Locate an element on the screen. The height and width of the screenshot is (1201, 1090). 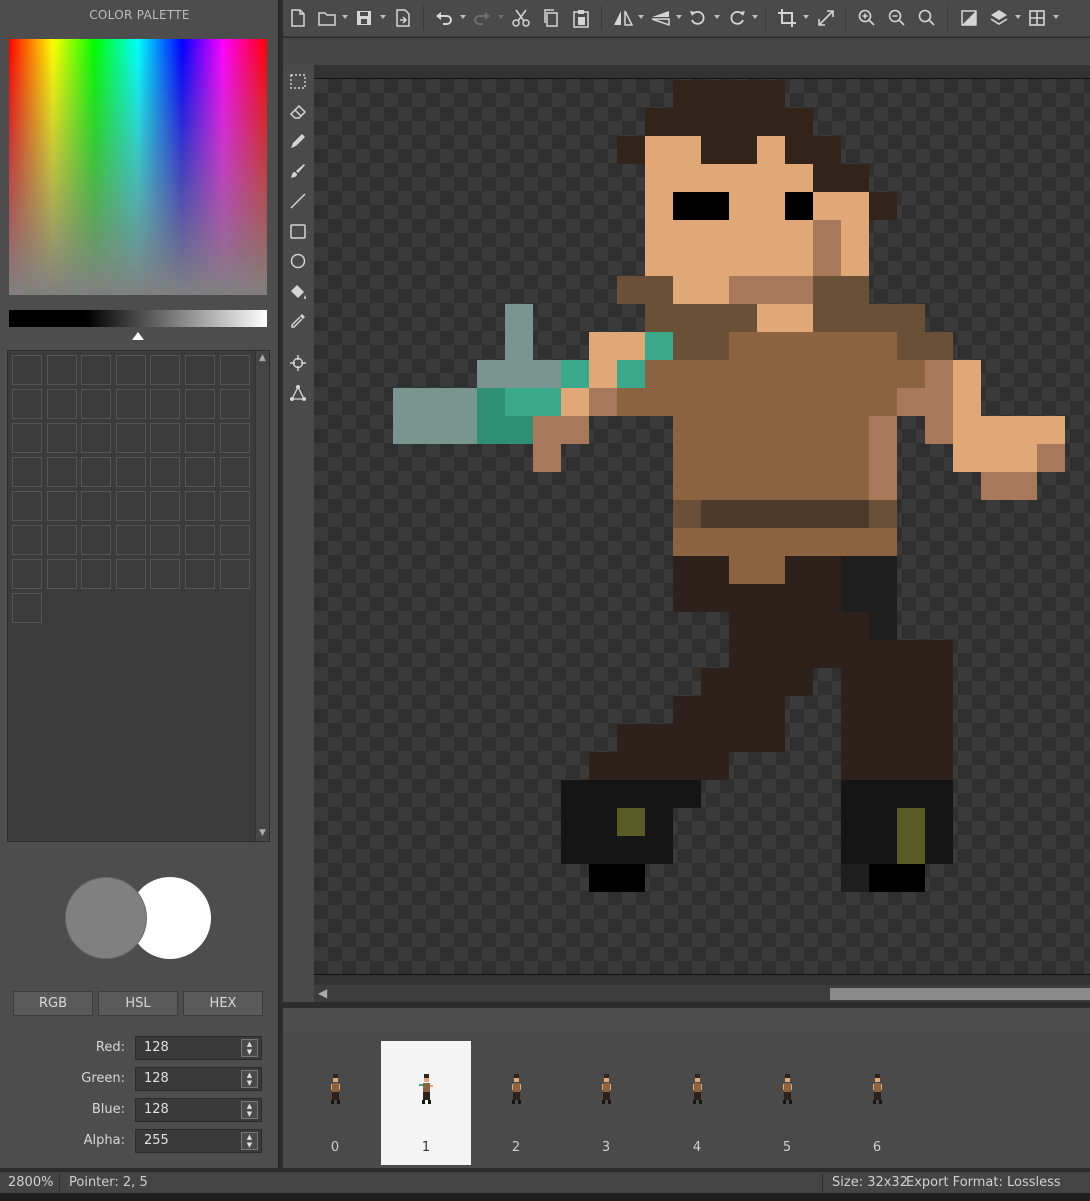
undo-dropdown-icon is located at coordinates (463, 17).